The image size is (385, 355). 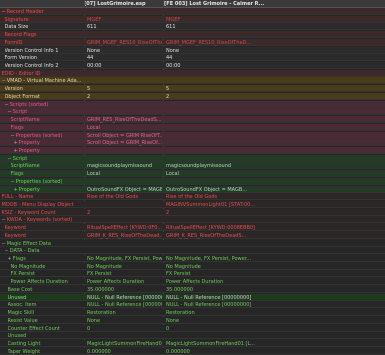 What do you see at coordinates (124, 20) in the screenshot?
I see `row-value-plugin-1: MGEF` at bounding box center [124, 20].